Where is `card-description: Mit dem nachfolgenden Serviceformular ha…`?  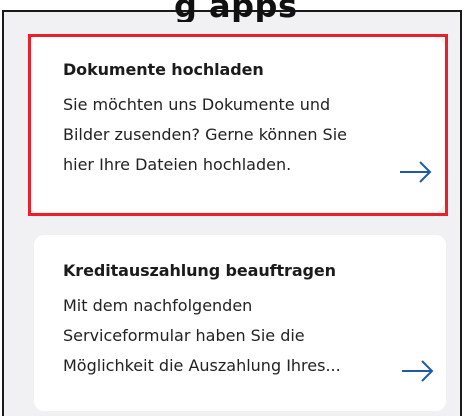
card-description: Mit dem nachfolgenden Serviceformular ha… is located at coordinates (202, 336).